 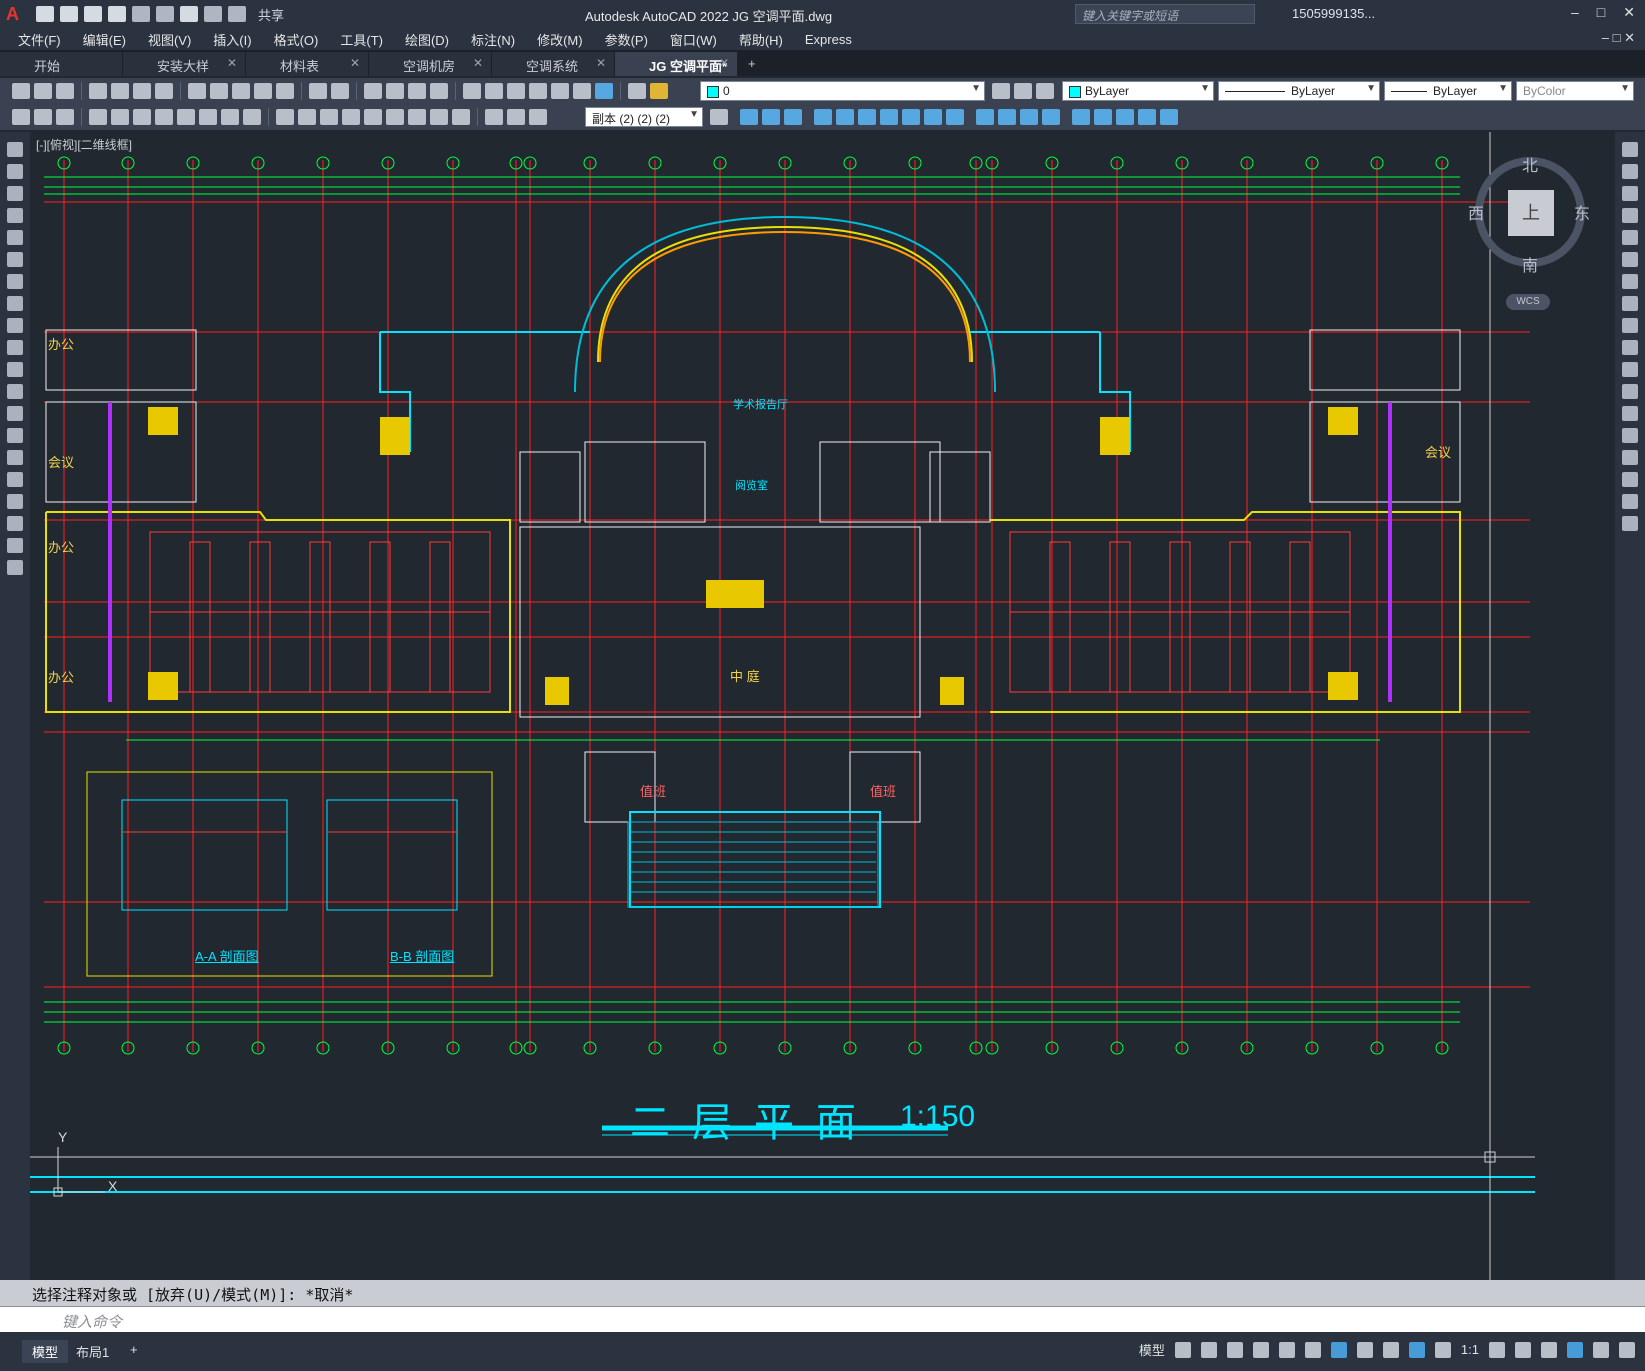 I want to click on customization-menu-icon, so click(x=1627, y=1349).